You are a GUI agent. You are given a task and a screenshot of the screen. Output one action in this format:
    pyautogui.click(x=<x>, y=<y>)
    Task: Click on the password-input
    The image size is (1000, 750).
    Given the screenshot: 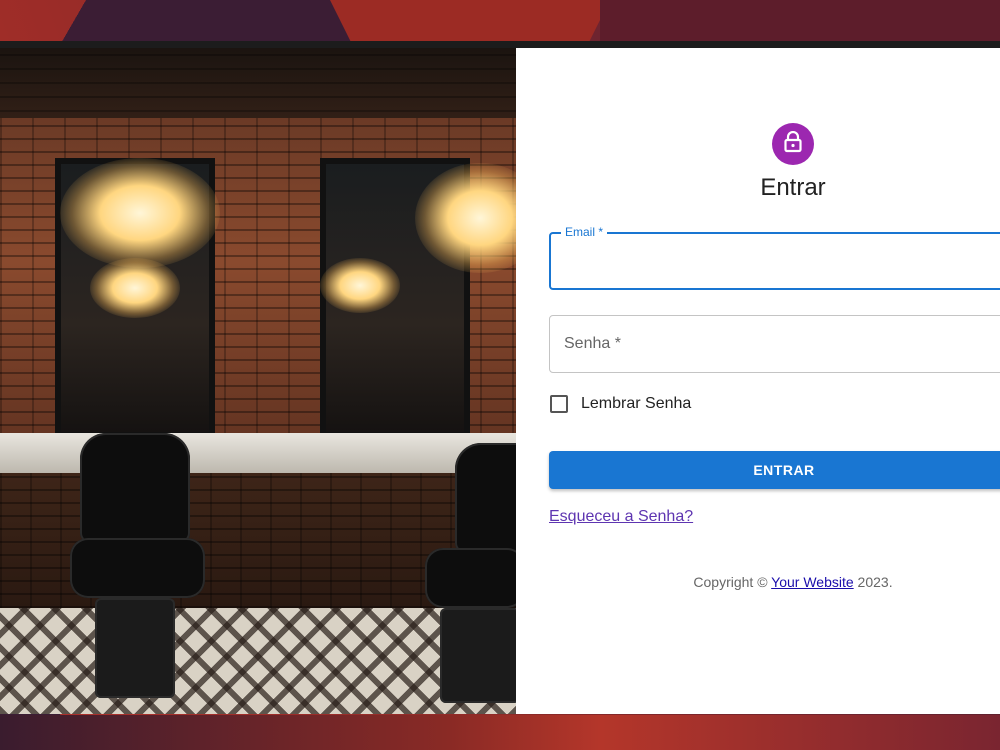 What is the action you would take?
    pyautogui.click(x=775, y=344)
    